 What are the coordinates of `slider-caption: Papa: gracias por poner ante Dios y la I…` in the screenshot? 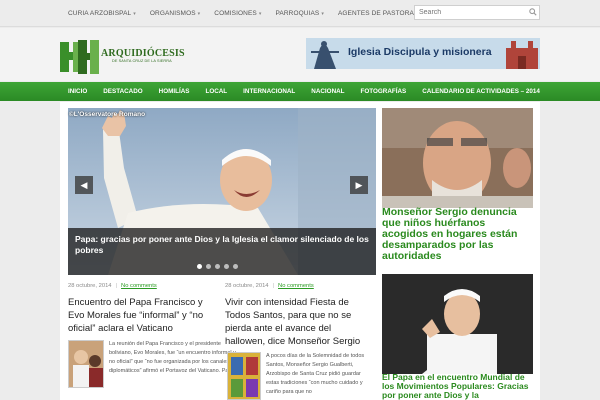 It's located at (223, 245).